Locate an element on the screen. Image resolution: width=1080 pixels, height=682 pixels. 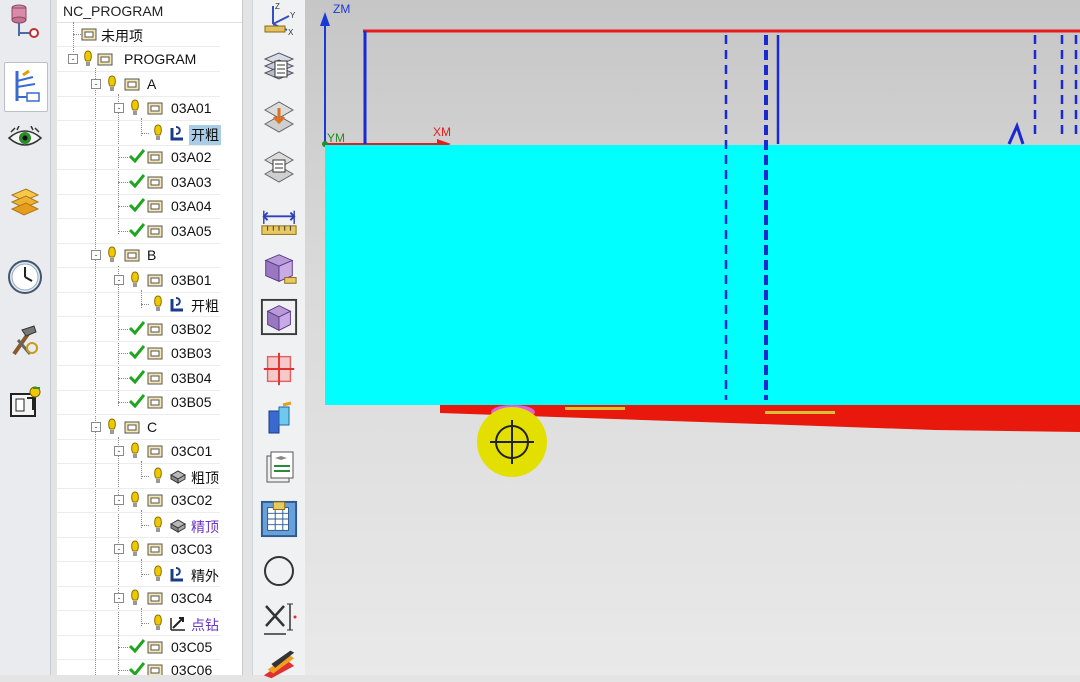
clock-icon is located at coordinates (25, 277).